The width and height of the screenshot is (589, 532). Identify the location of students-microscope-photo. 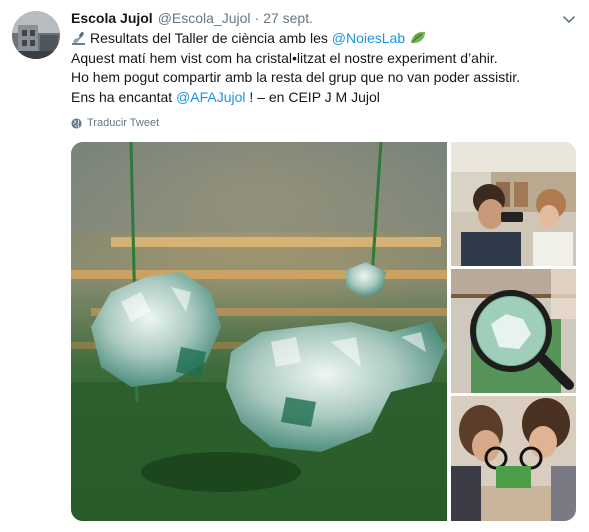
(513, 204).